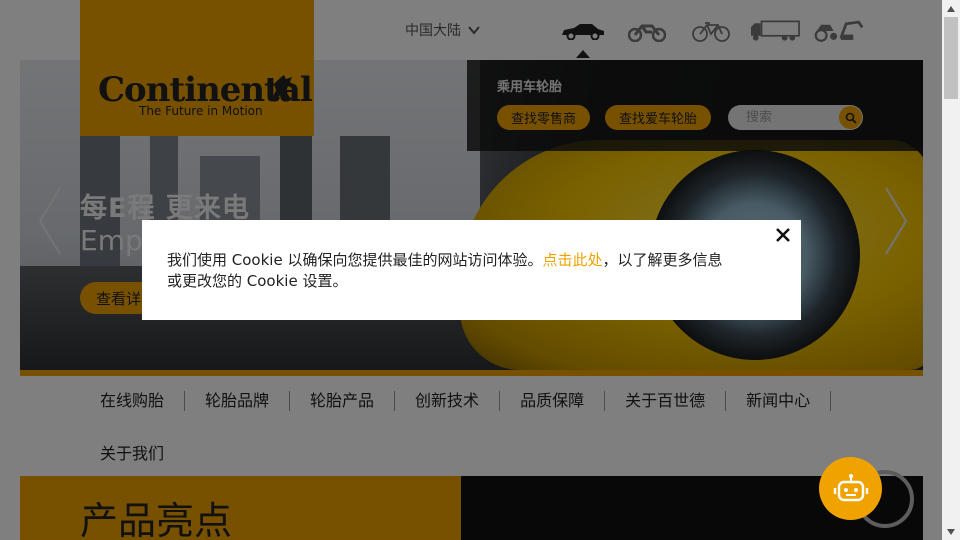  I want to click on scroll-down-arrow-icon, so click(951, 531).